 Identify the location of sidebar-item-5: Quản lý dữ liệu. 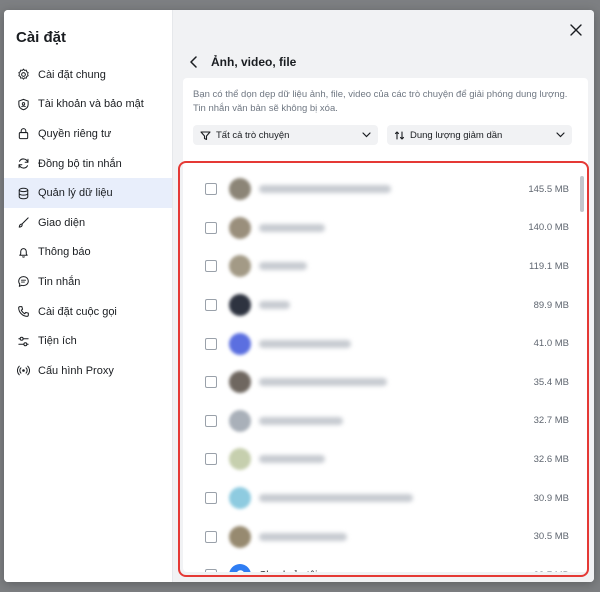
(88, 193).